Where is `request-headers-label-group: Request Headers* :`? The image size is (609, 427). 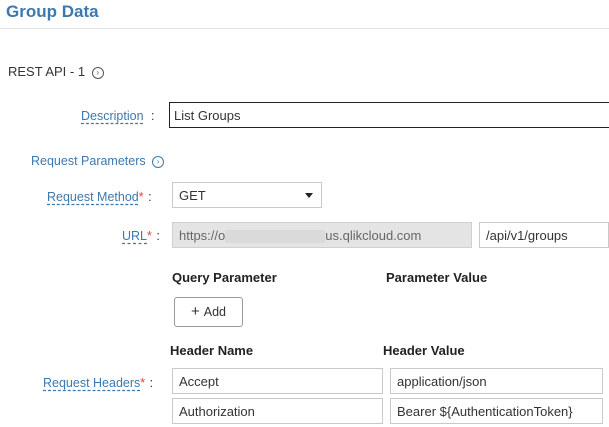 request-headers-label-group: Request Headers* : is located at coordinates (98, 383).